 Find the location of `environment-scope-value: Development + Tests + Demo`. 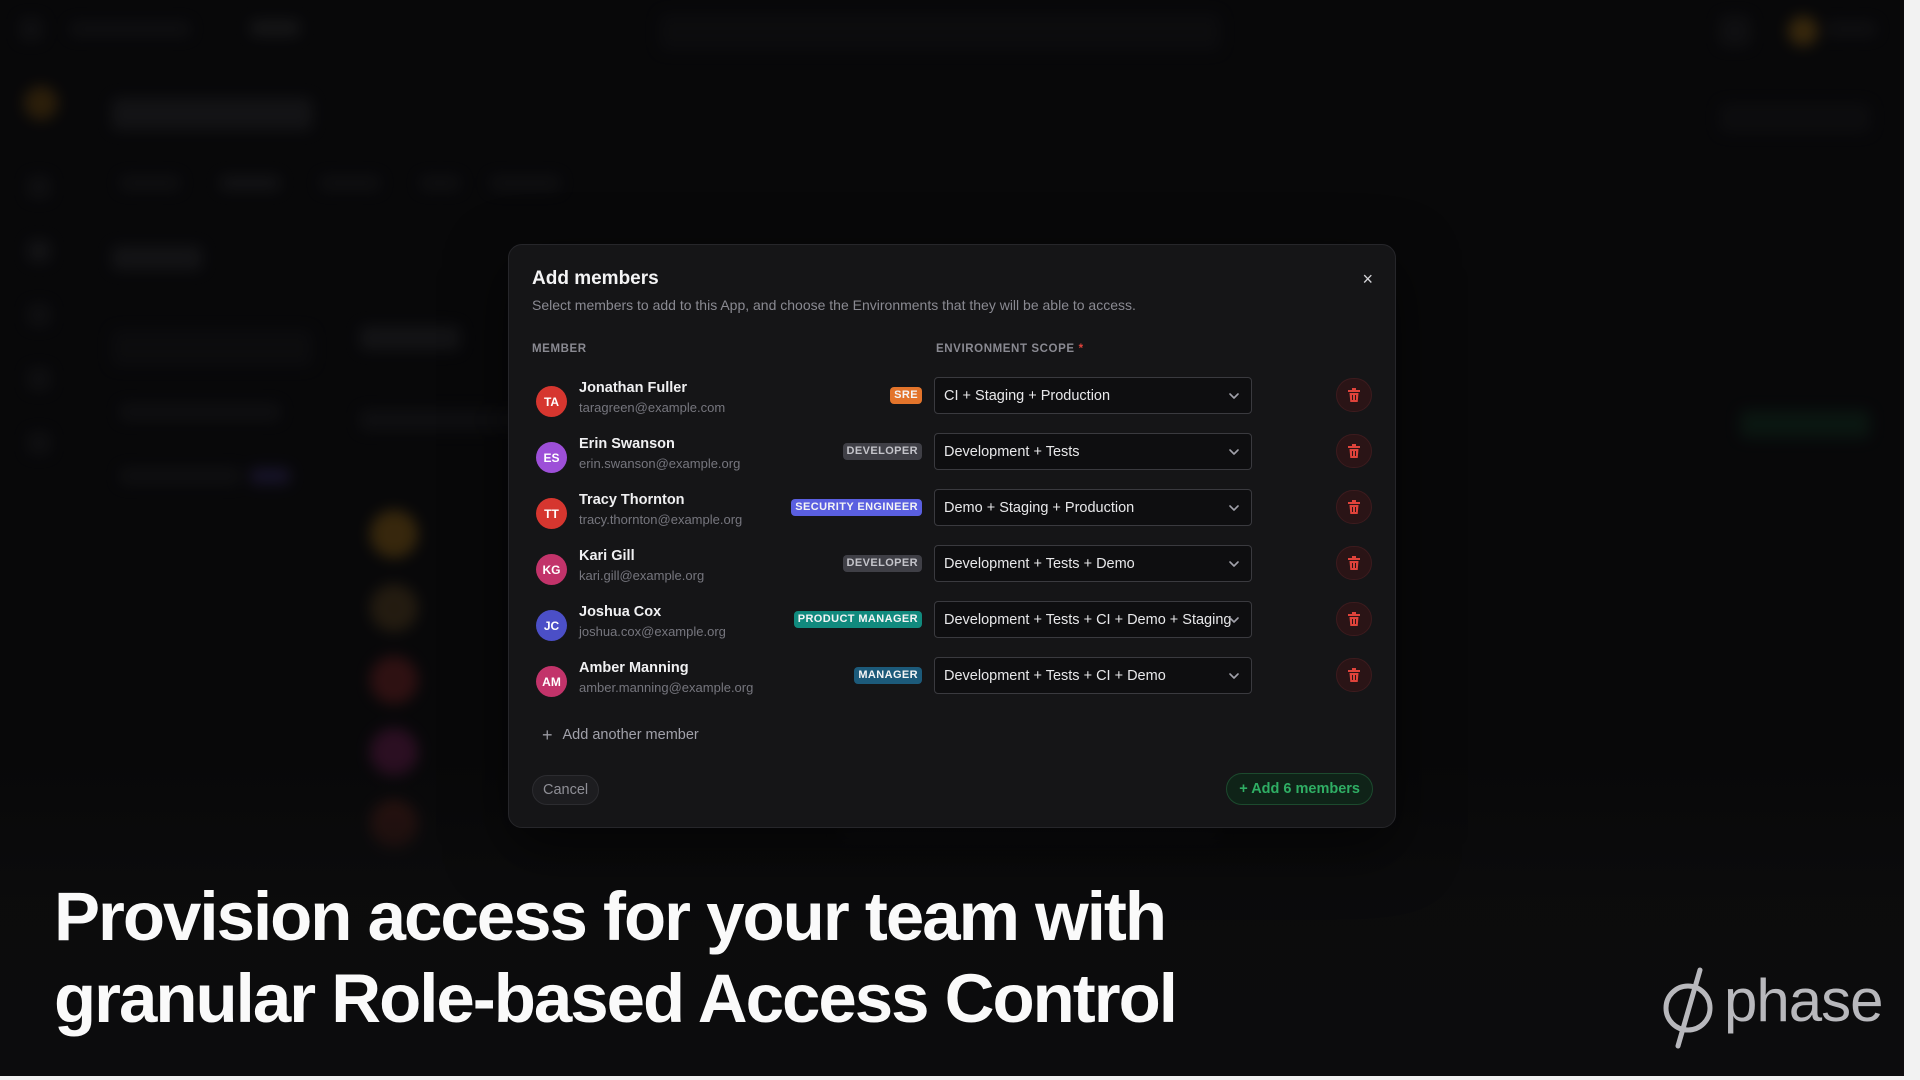

environment-scope-value: Development + Tests + Demo is located at coordinates (1039, 564).